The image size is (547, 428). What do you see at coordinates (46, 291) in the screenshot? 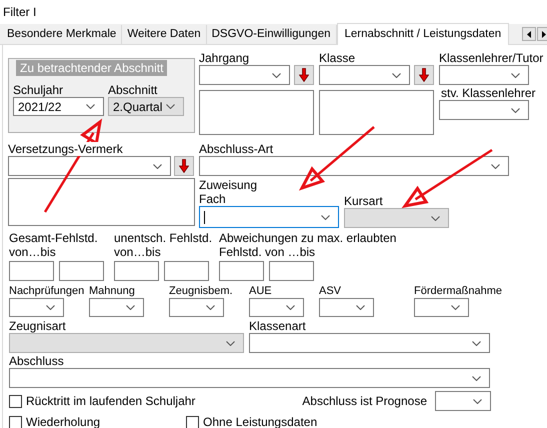
I see `field-label: Nachprüfungen` at bounding box center [46, 291].